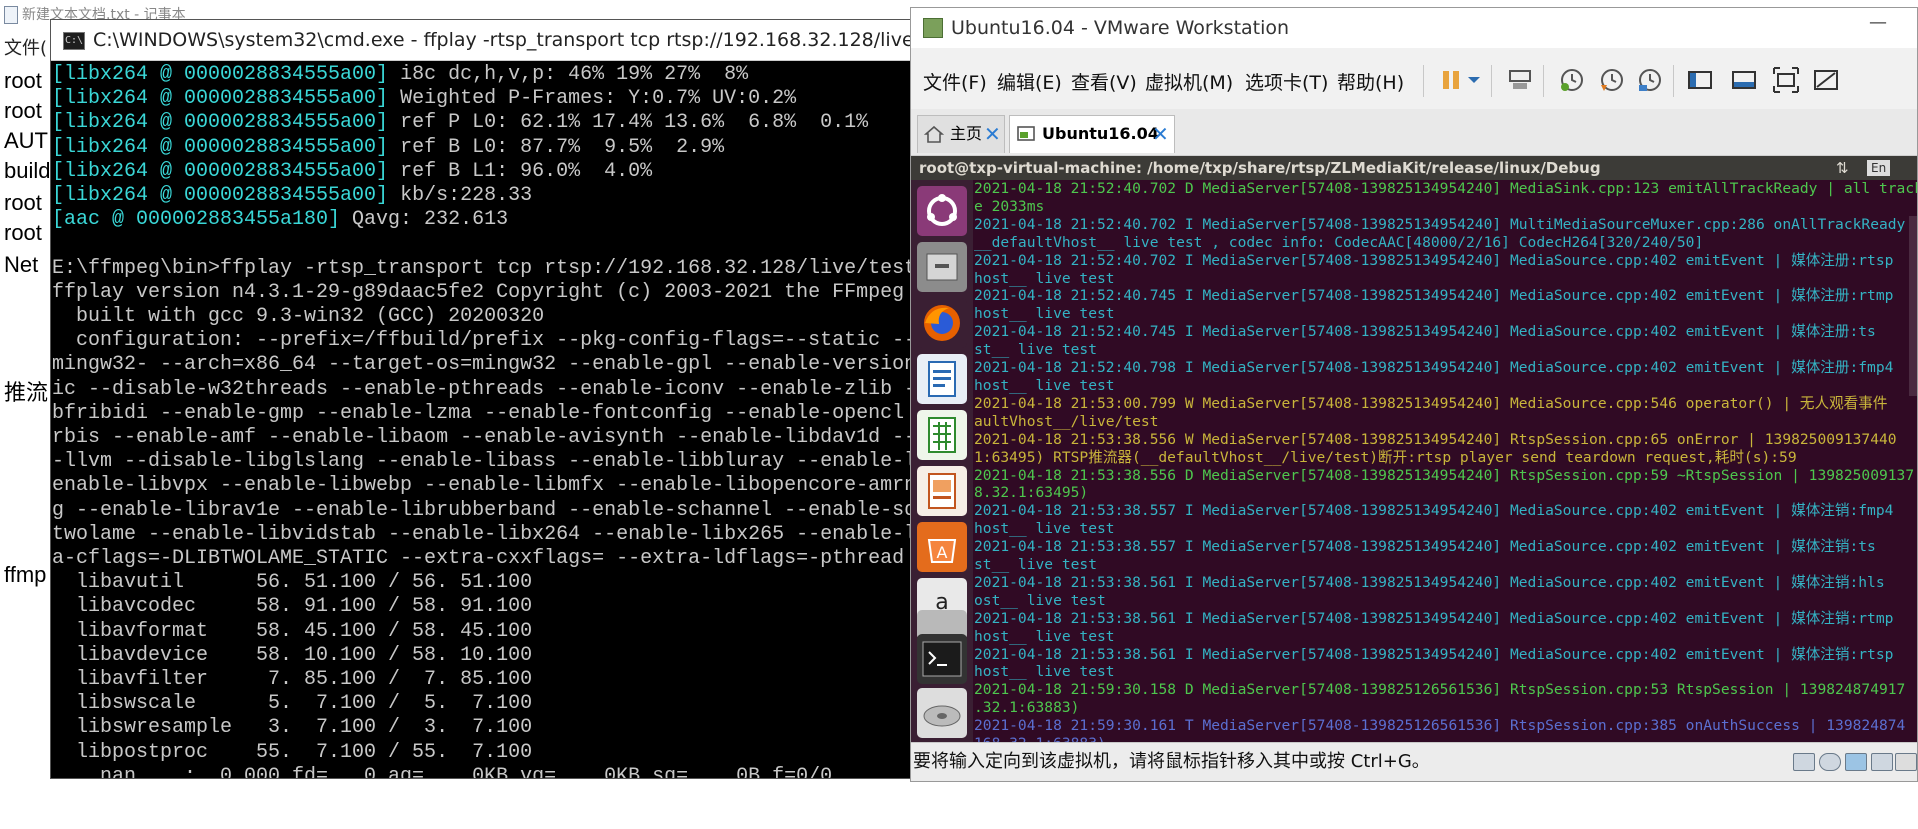  I want to click on cmd-output-line: libswscale 5. 7.100 / 5. 7.100, so click(481, 704).